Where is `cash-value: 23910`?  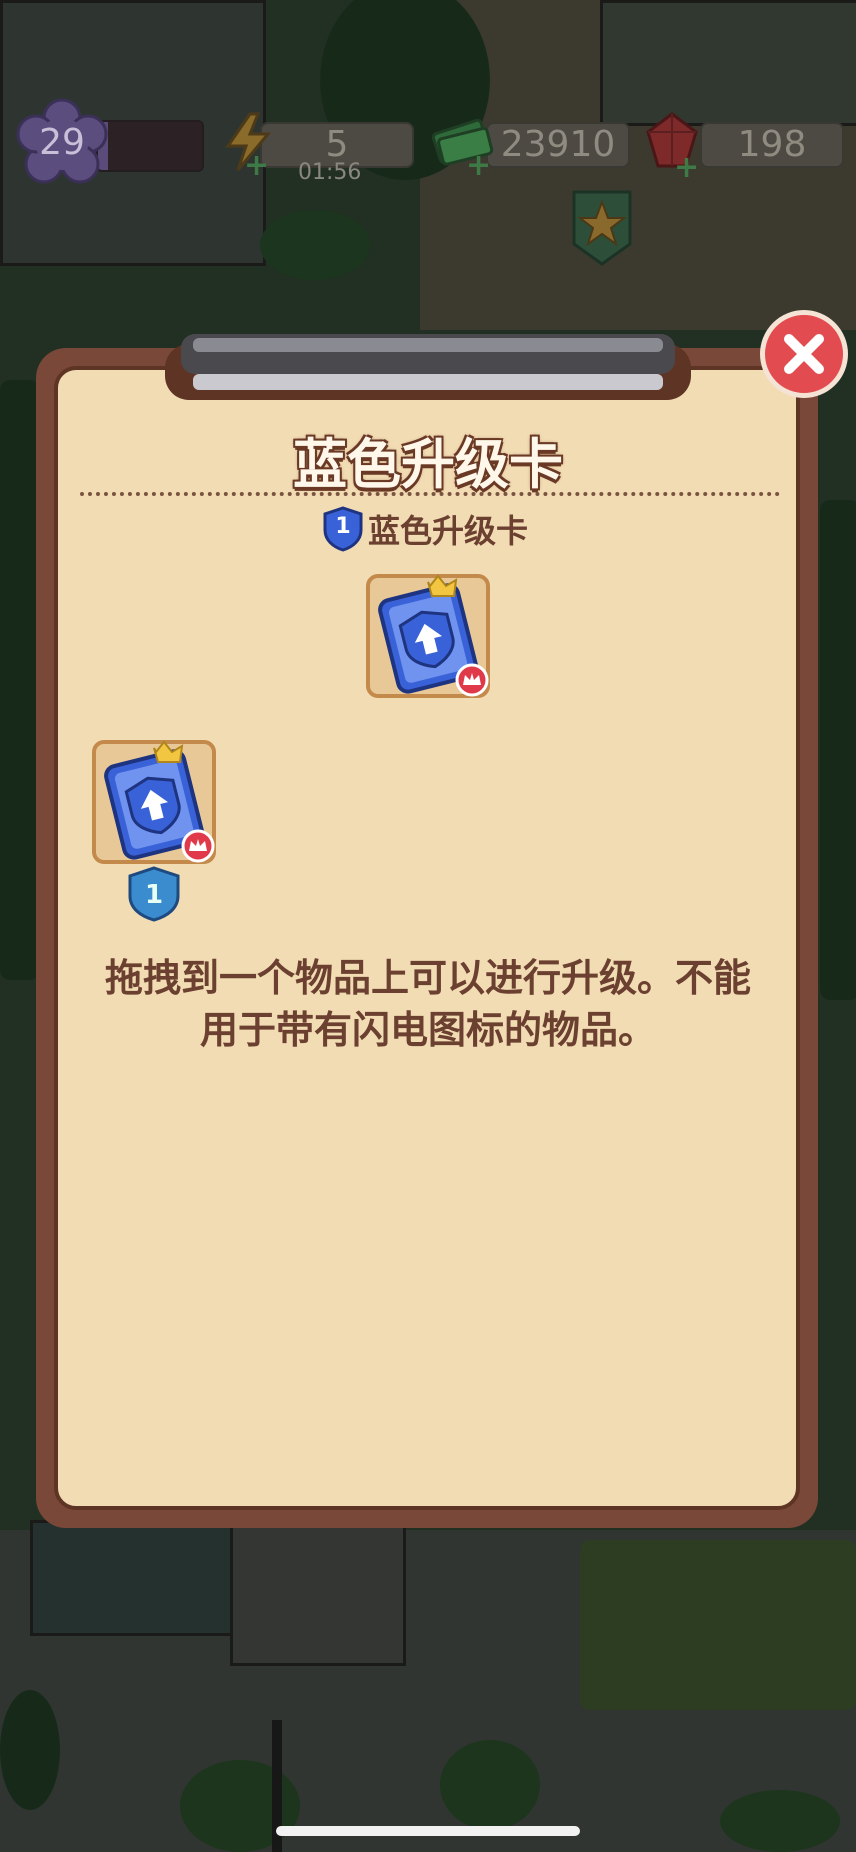 cash-value: 23910 is located at coordinates (558, 145).